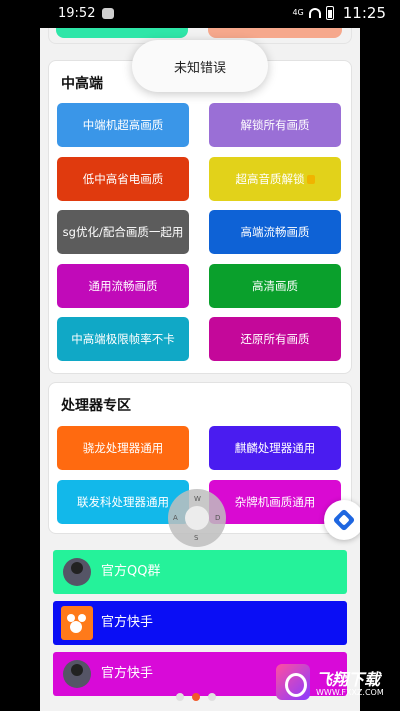 Image resolution: width=400 pixels, height=711 pixels. Describe the element at coordinates (200, 14) in the screenshot. I see `status-bar: 19:52 4G 11:25` at that location.